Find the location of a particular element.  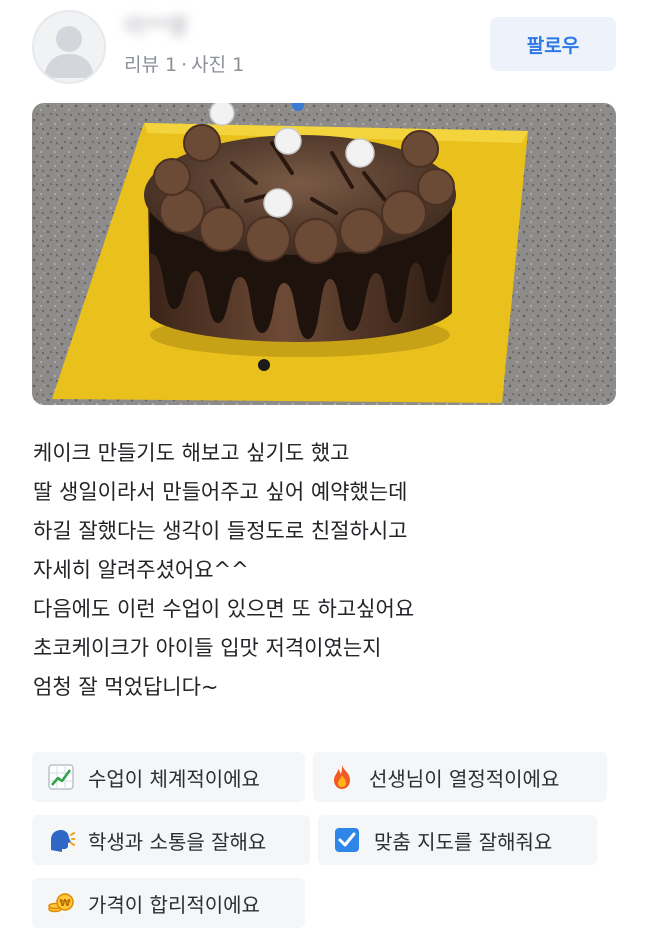

check-box-icon is located at coordinates (347, 840).